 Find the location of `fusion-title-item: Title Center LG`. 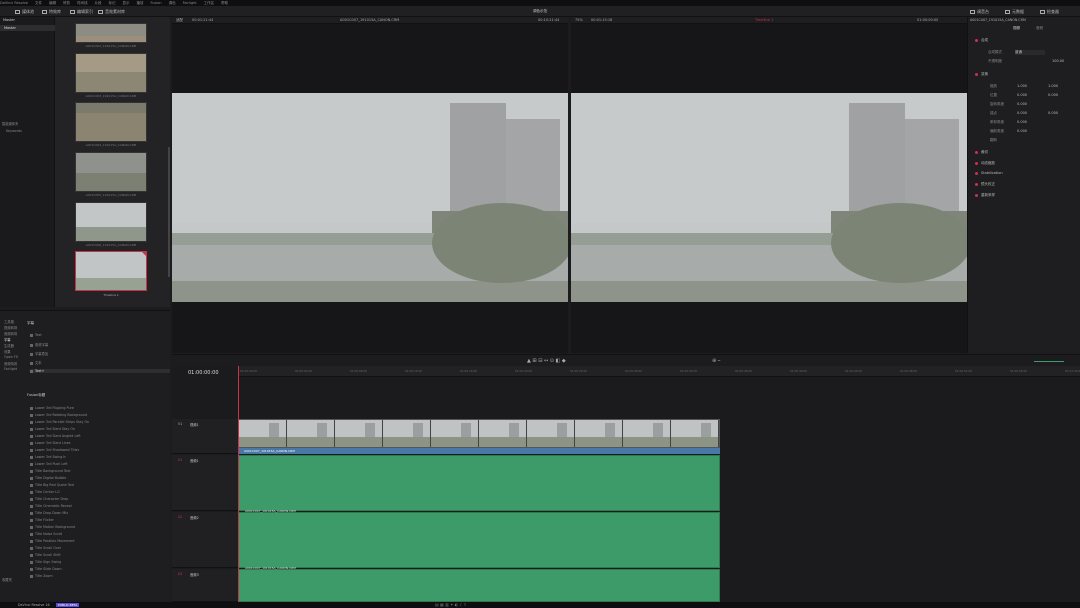

fusion-title-item: Title Center LG is located at coordinates (45, 492).